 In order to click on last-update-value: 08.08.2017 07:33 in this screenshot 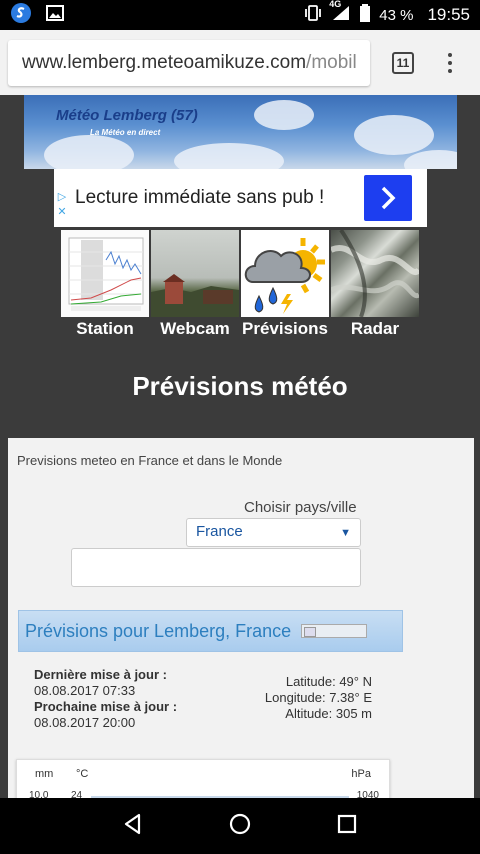, I will do `click(85, 690)`.